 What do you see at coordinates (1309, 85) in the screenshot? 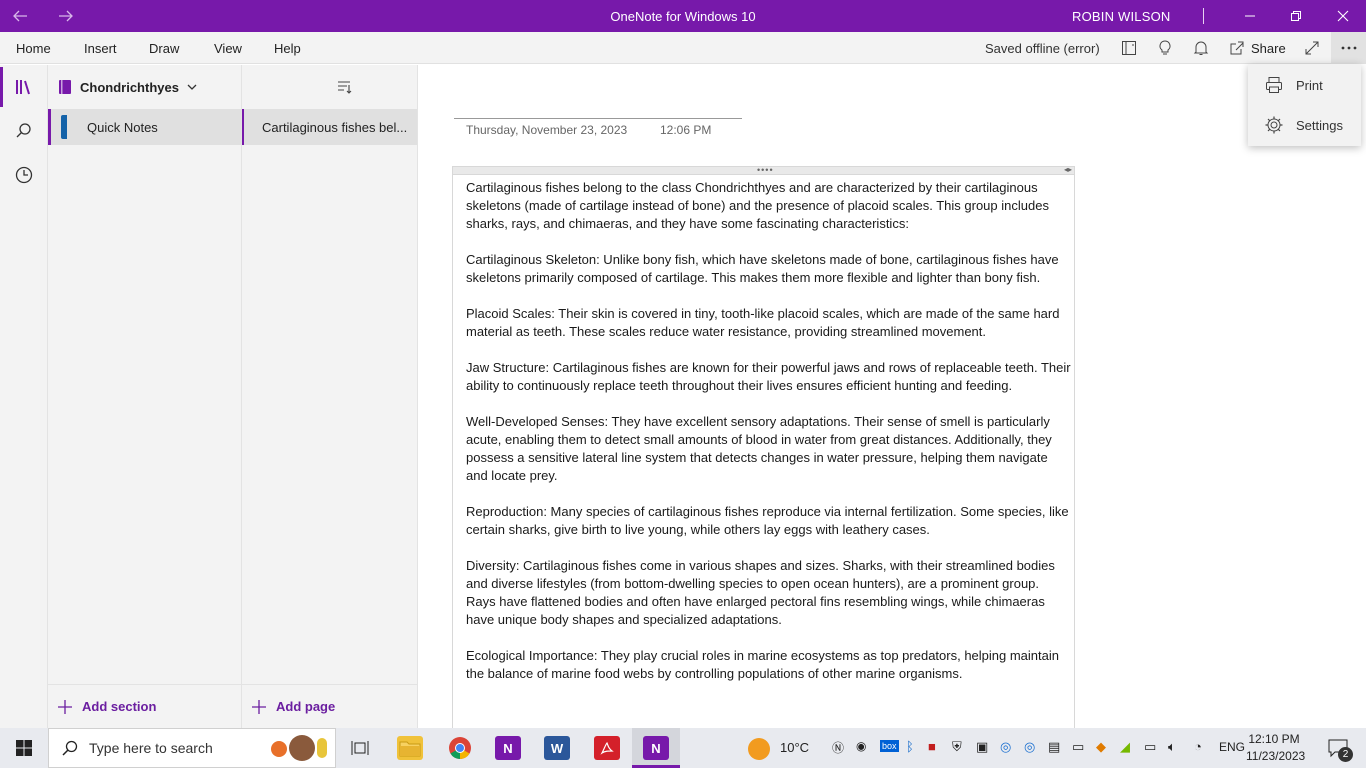
I see `print-label: Print` at bounding box center [1309, 85].